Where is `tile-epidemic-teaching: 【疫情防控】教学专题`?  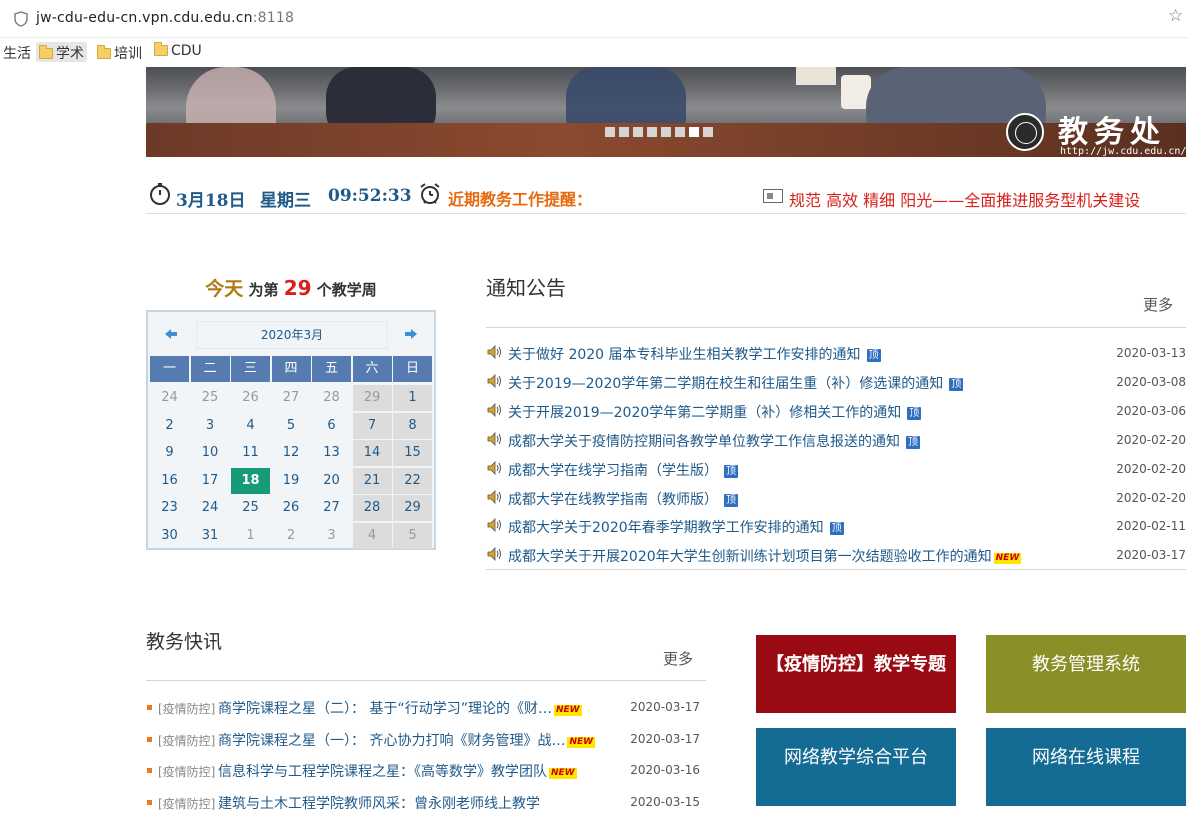
tile-epidemic-teaching: 【疫情防控】教学专题 is located at coordinates (856, 674).